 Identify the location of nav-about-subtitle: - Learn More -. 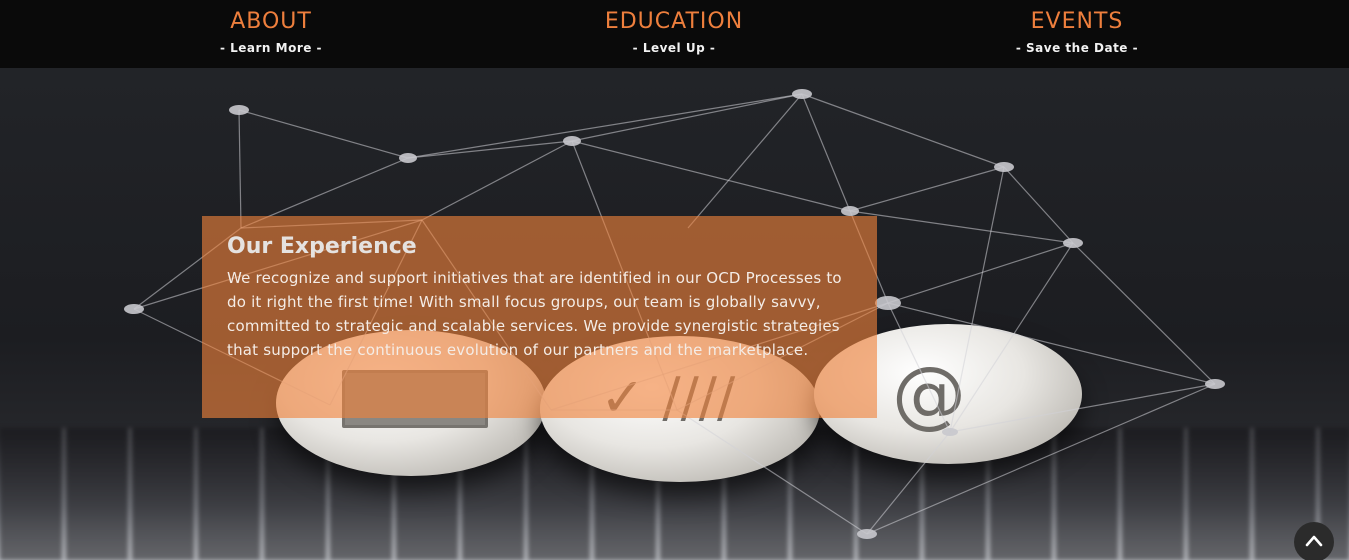
(271, 48).